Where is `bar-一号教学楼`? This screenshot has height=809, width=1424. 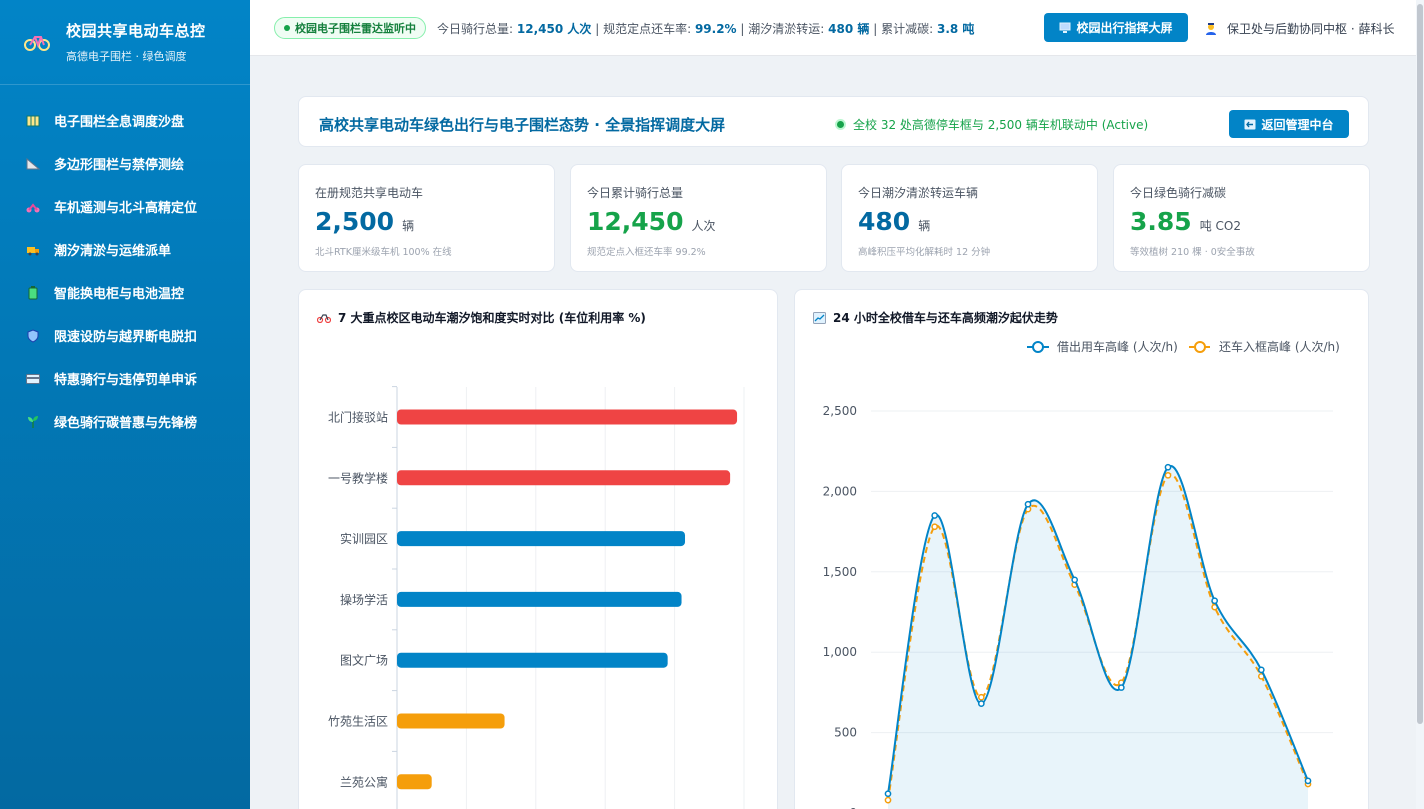
bar-一号教学楼 is located at coordinates (564, 478).